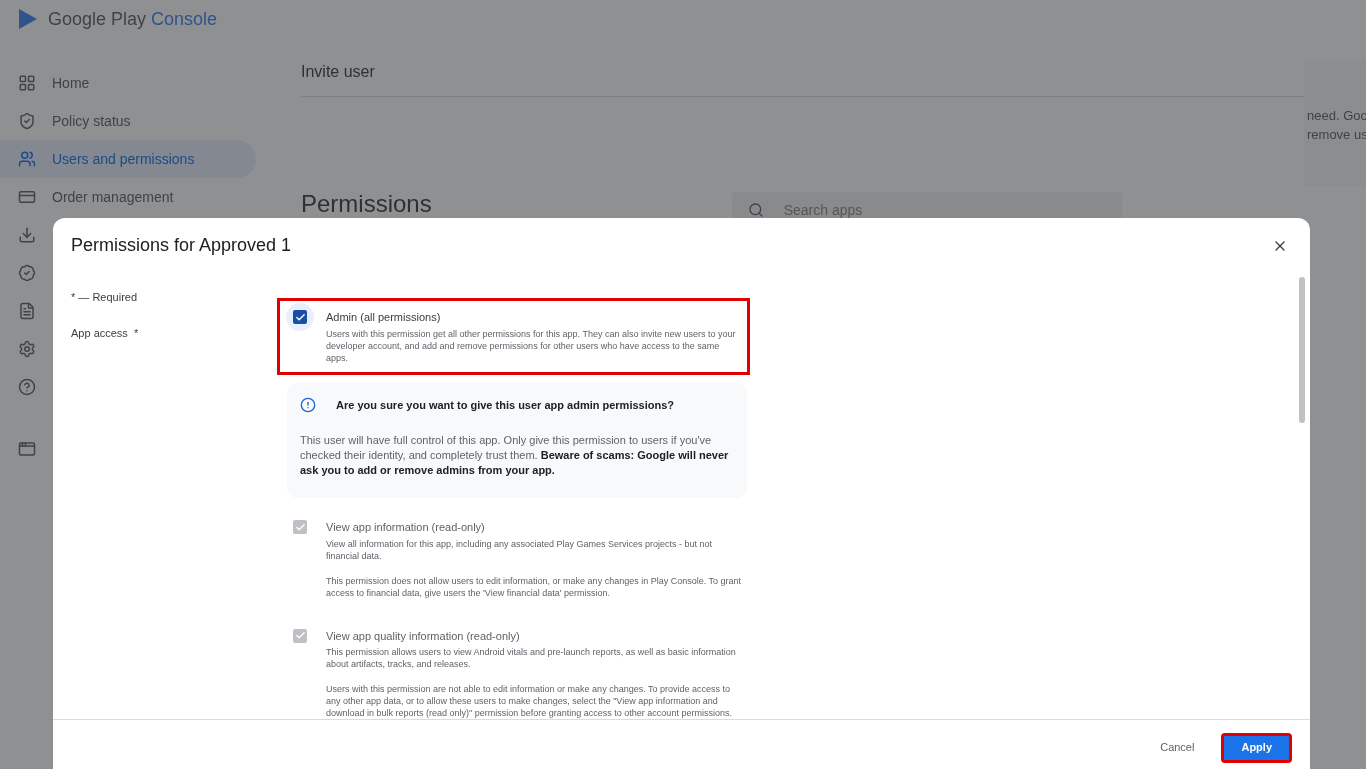  What do you see at coordinates (531, 658) in the screenshot?
I see `option-description: This permission allows users to view Android vitals and pre-launch reports, as well as basic information about artifacts, tracks, and releases.` at bounding box center [531, 658].